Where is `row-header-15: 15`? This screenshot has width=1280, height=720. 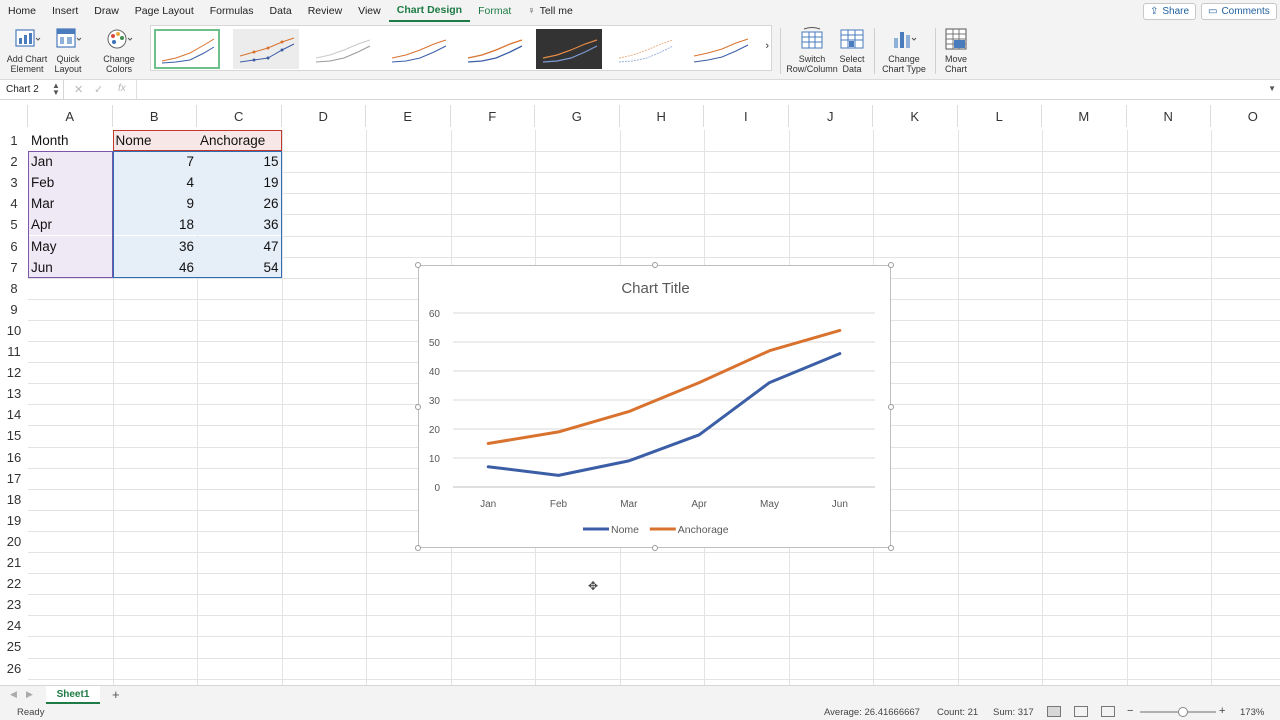 row-header-15: 15 is located at coordinates (14, 435).